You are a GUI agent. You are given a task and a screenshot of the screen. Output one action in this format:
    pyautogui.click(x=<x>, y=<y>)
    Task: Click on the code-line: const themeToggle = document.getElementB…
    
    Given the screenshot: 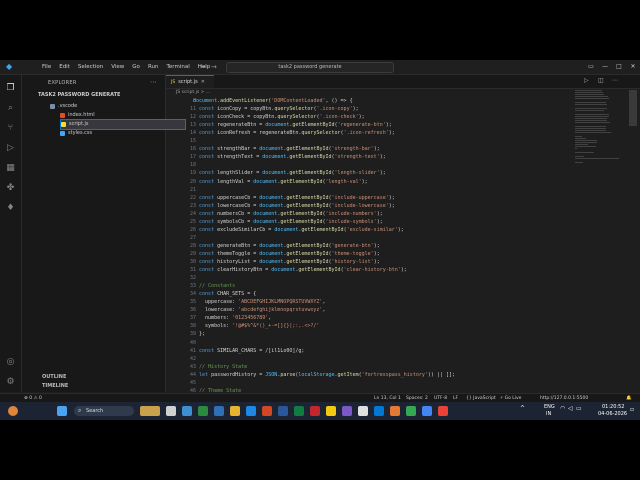 What is the action you would take?
    pyautogui.click(x=286, y=254)
    